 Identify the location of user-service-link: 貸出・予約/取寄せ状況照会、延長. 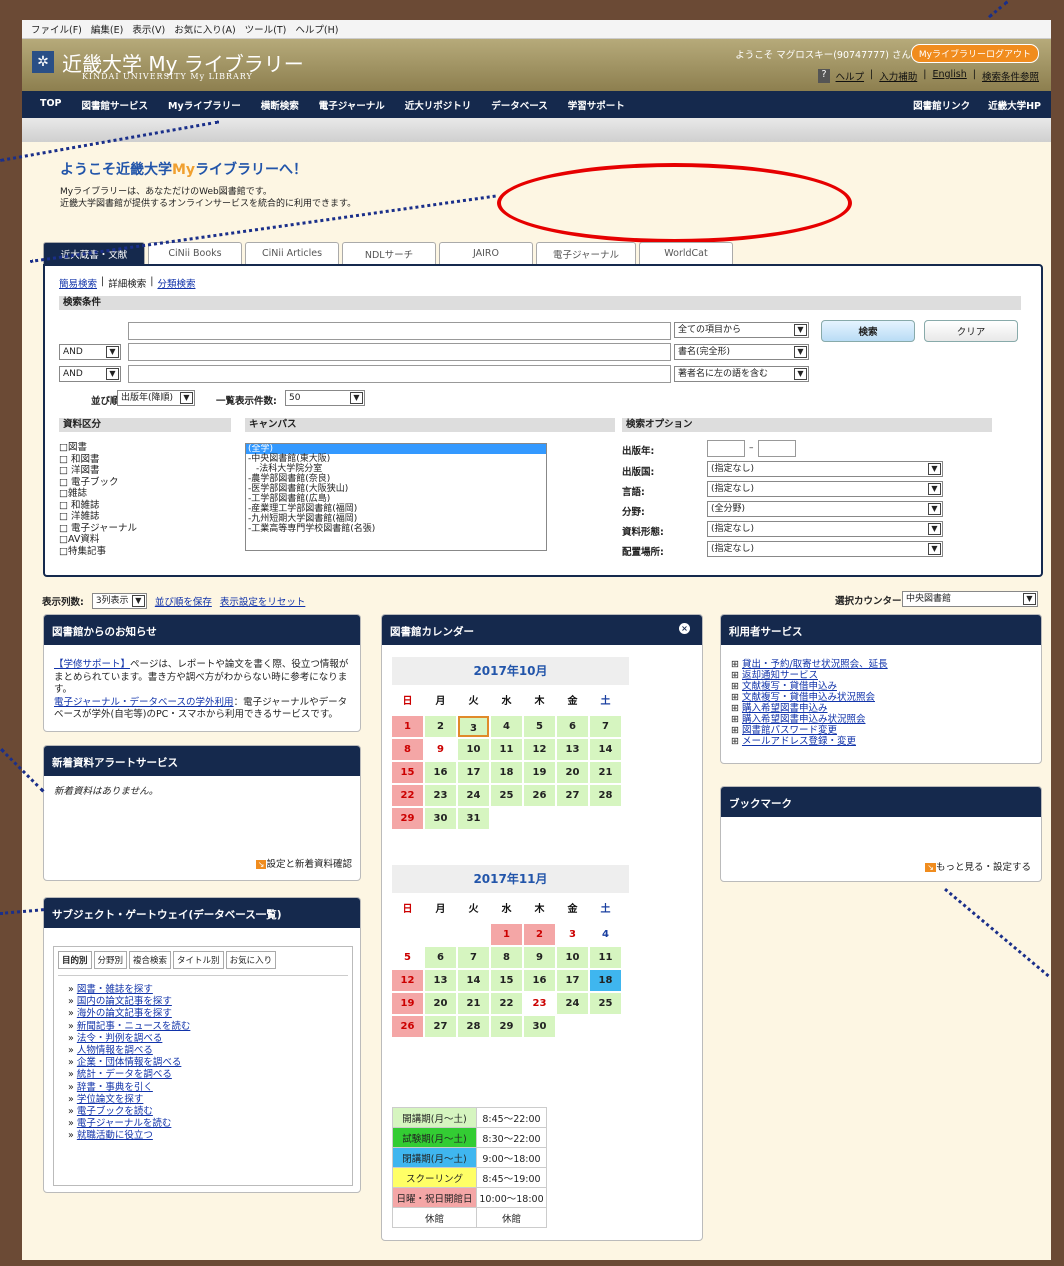
(815, 664).